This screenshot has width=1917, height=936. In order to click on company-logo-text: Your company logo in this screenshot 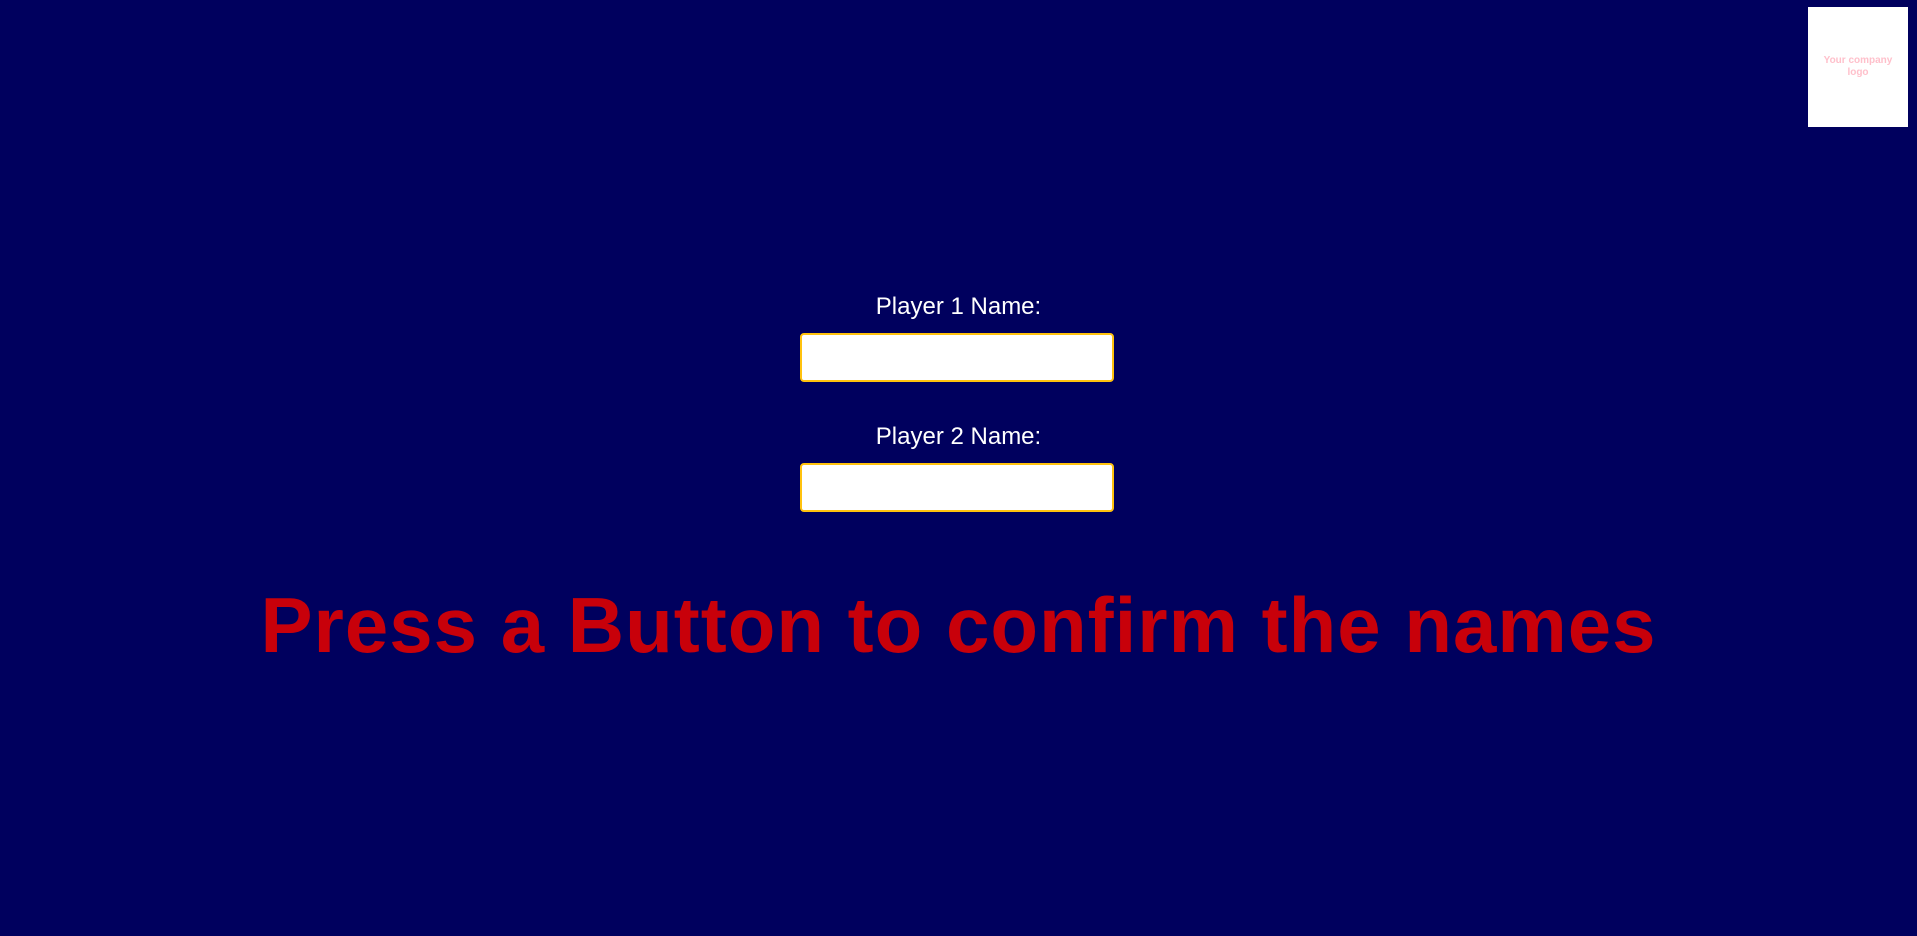, I will do `click(1858, 66)`.